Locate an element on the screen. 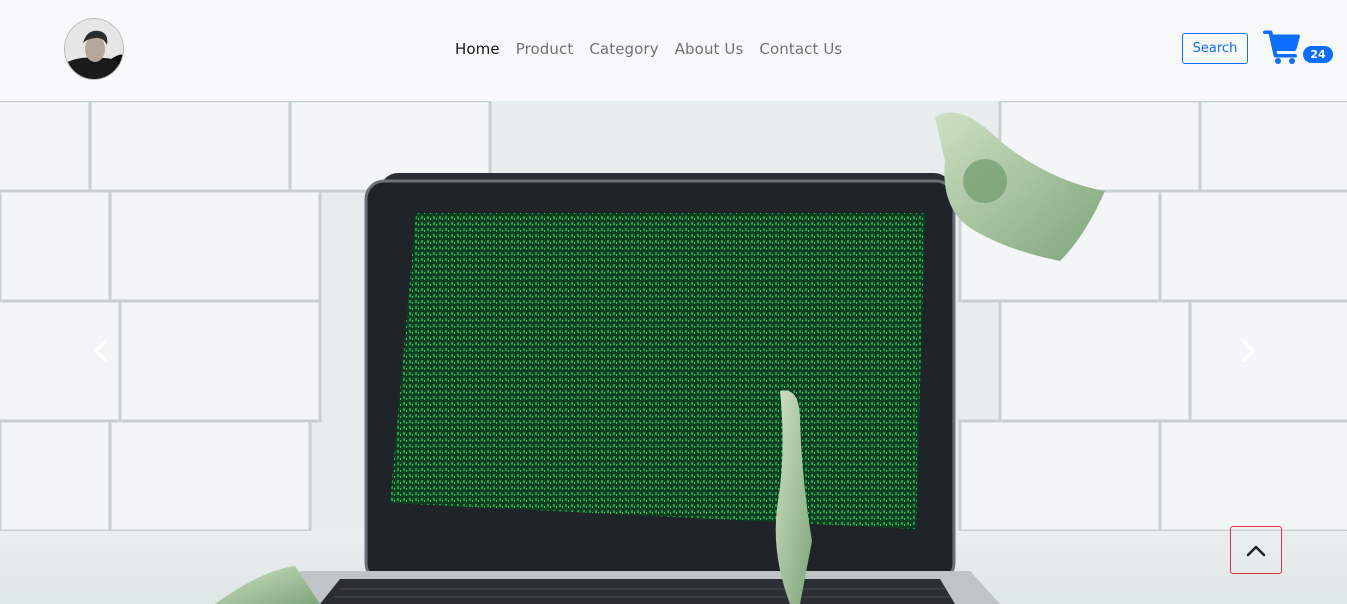 This screenshot has height=604, width=1347. carousel-next-button is located at coordinates (1248, 351).